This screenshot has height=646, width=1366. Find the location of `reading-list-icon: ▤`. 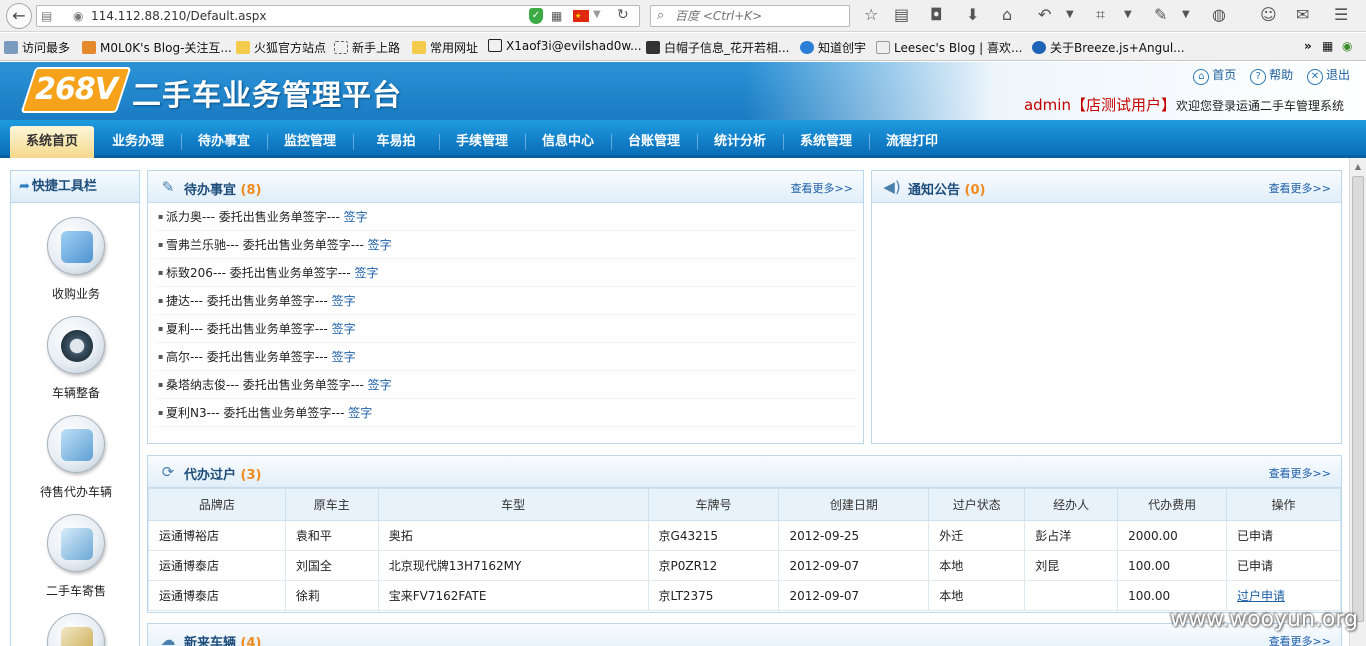

reading-list-icon: ▤ is located at coordinates (901, 15).